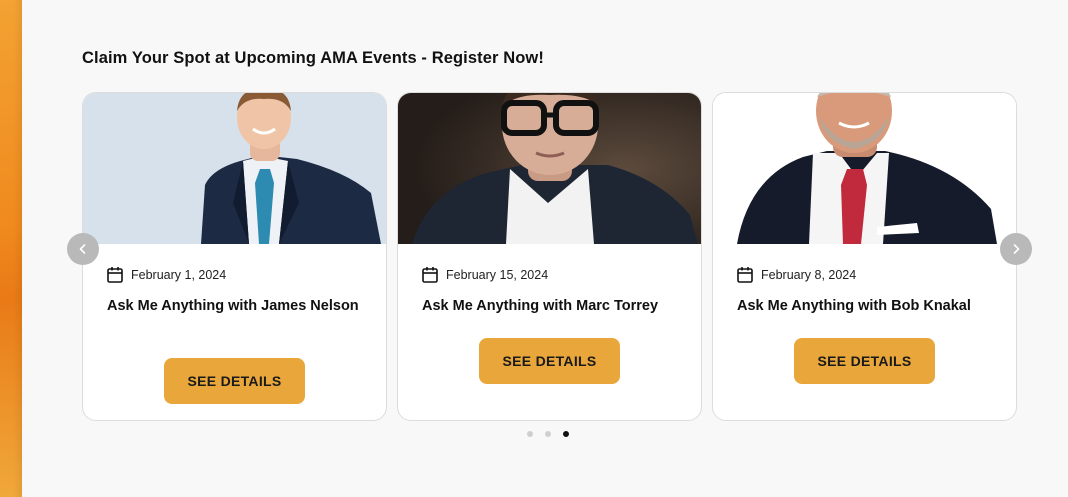  Describe the element at coordinates (11, 248) in the screenshot. I see `side-decoration-strip` at that location.